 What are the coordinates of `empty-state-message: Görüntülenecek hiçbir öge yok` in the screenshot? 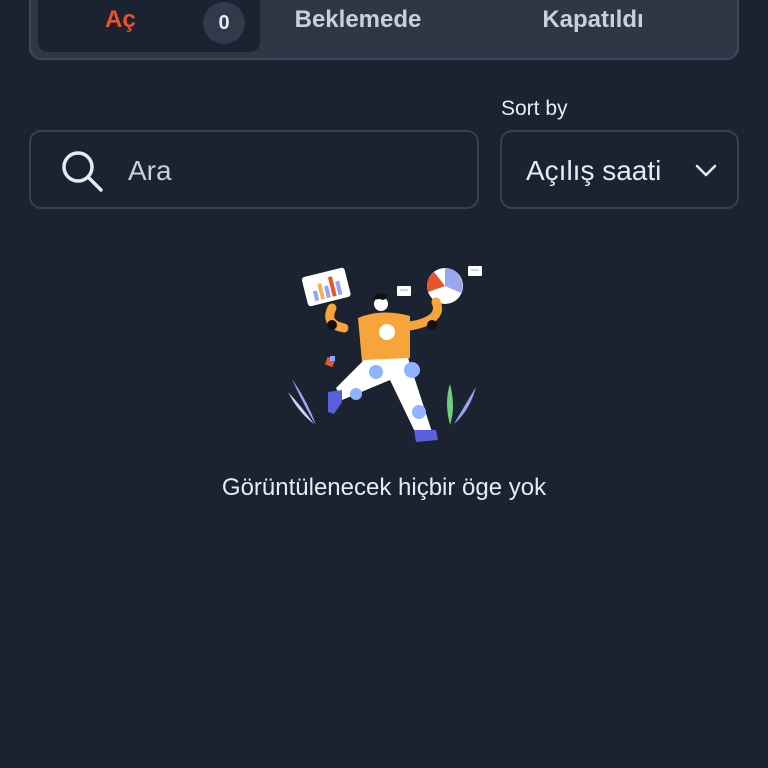 It's located at (384, 487).